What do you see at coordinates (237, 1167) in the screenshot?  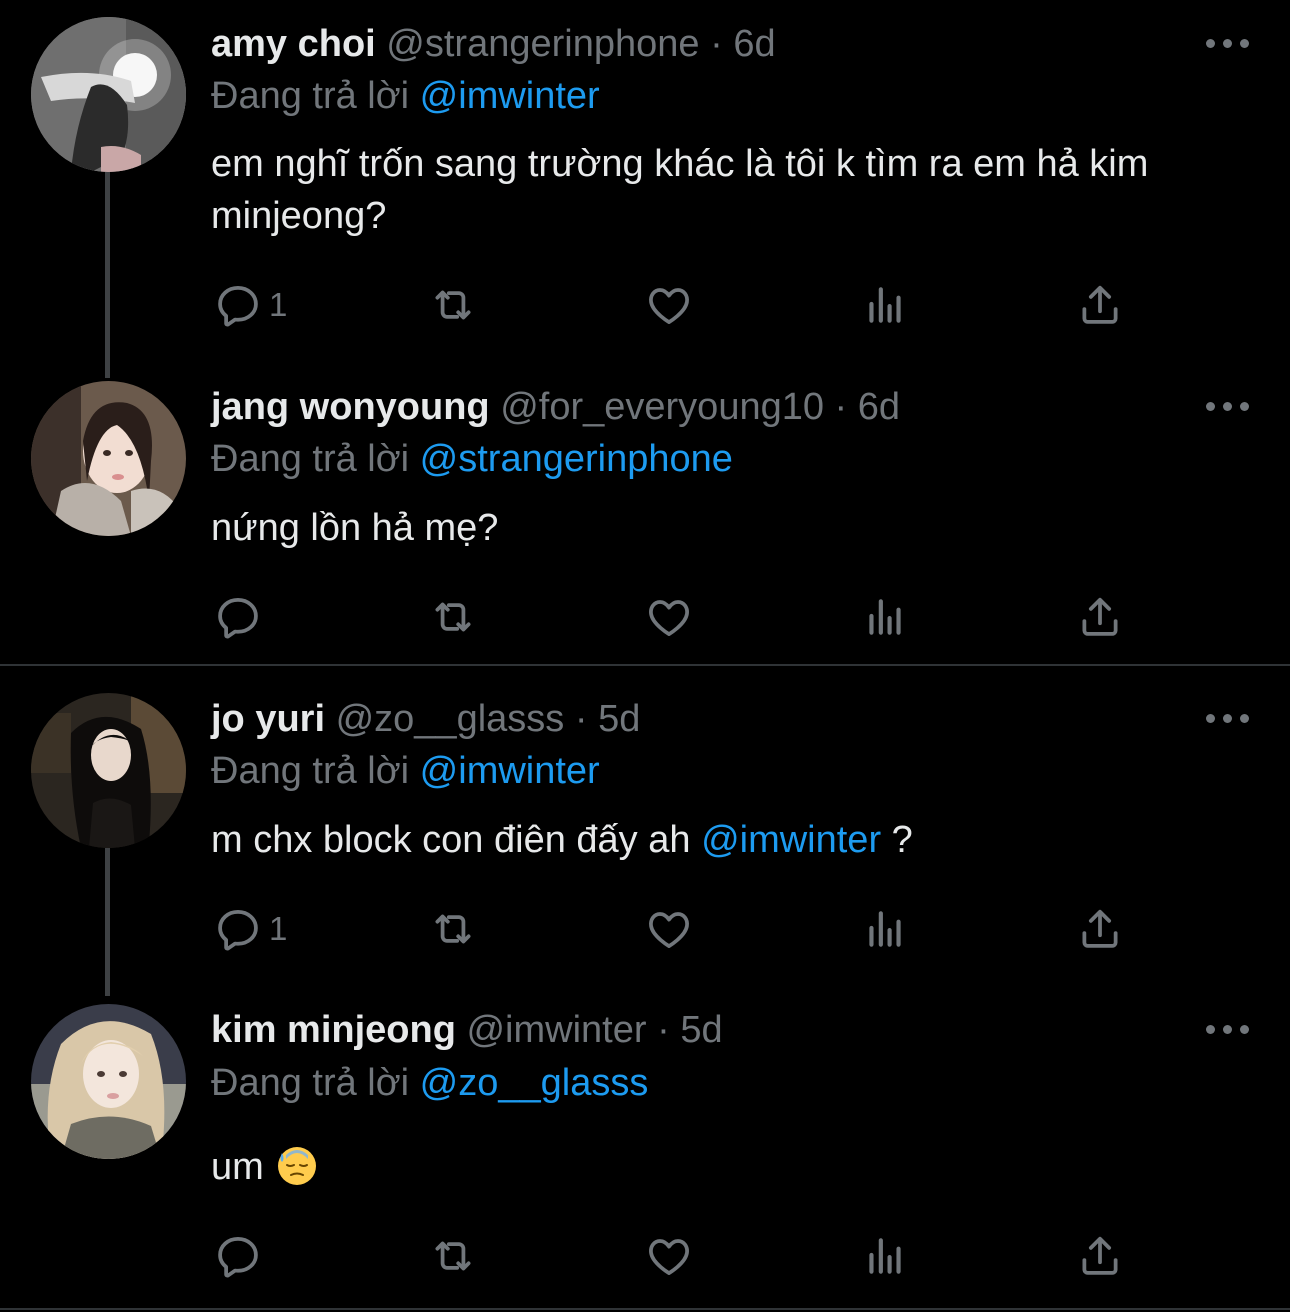 I see `tweet-text-part: um` at bounding box center [237, 1167].